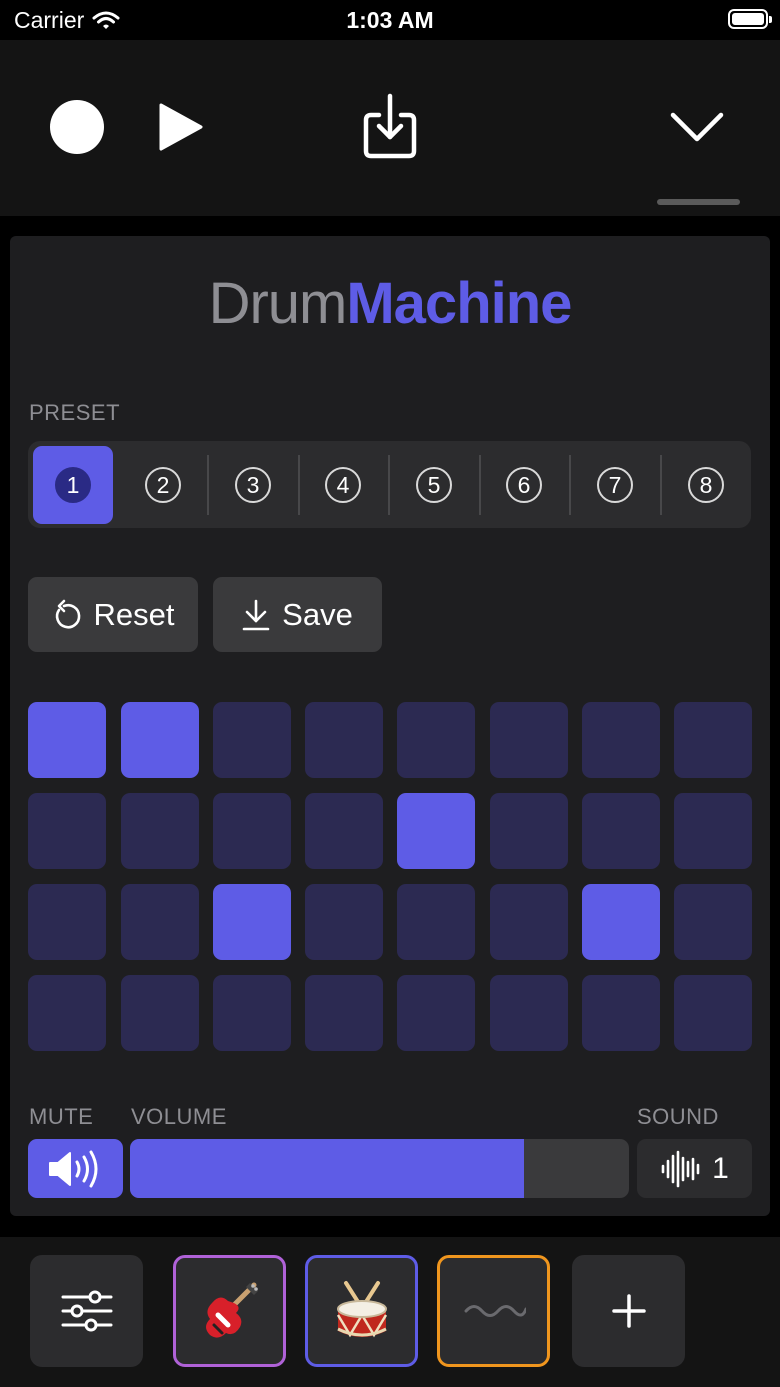  I want to click on drag-handle, so click(698, 202).